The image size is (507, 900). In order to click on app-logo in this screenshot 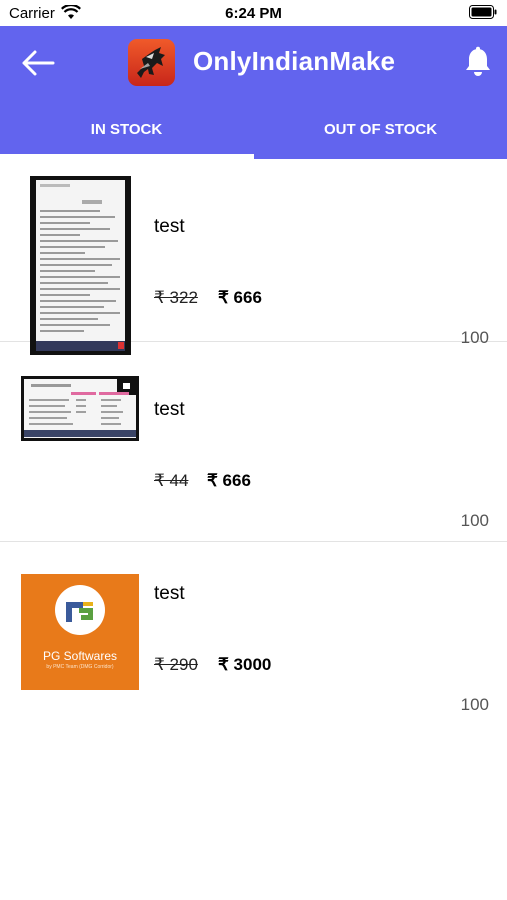, I will do `click(151, 62)`.